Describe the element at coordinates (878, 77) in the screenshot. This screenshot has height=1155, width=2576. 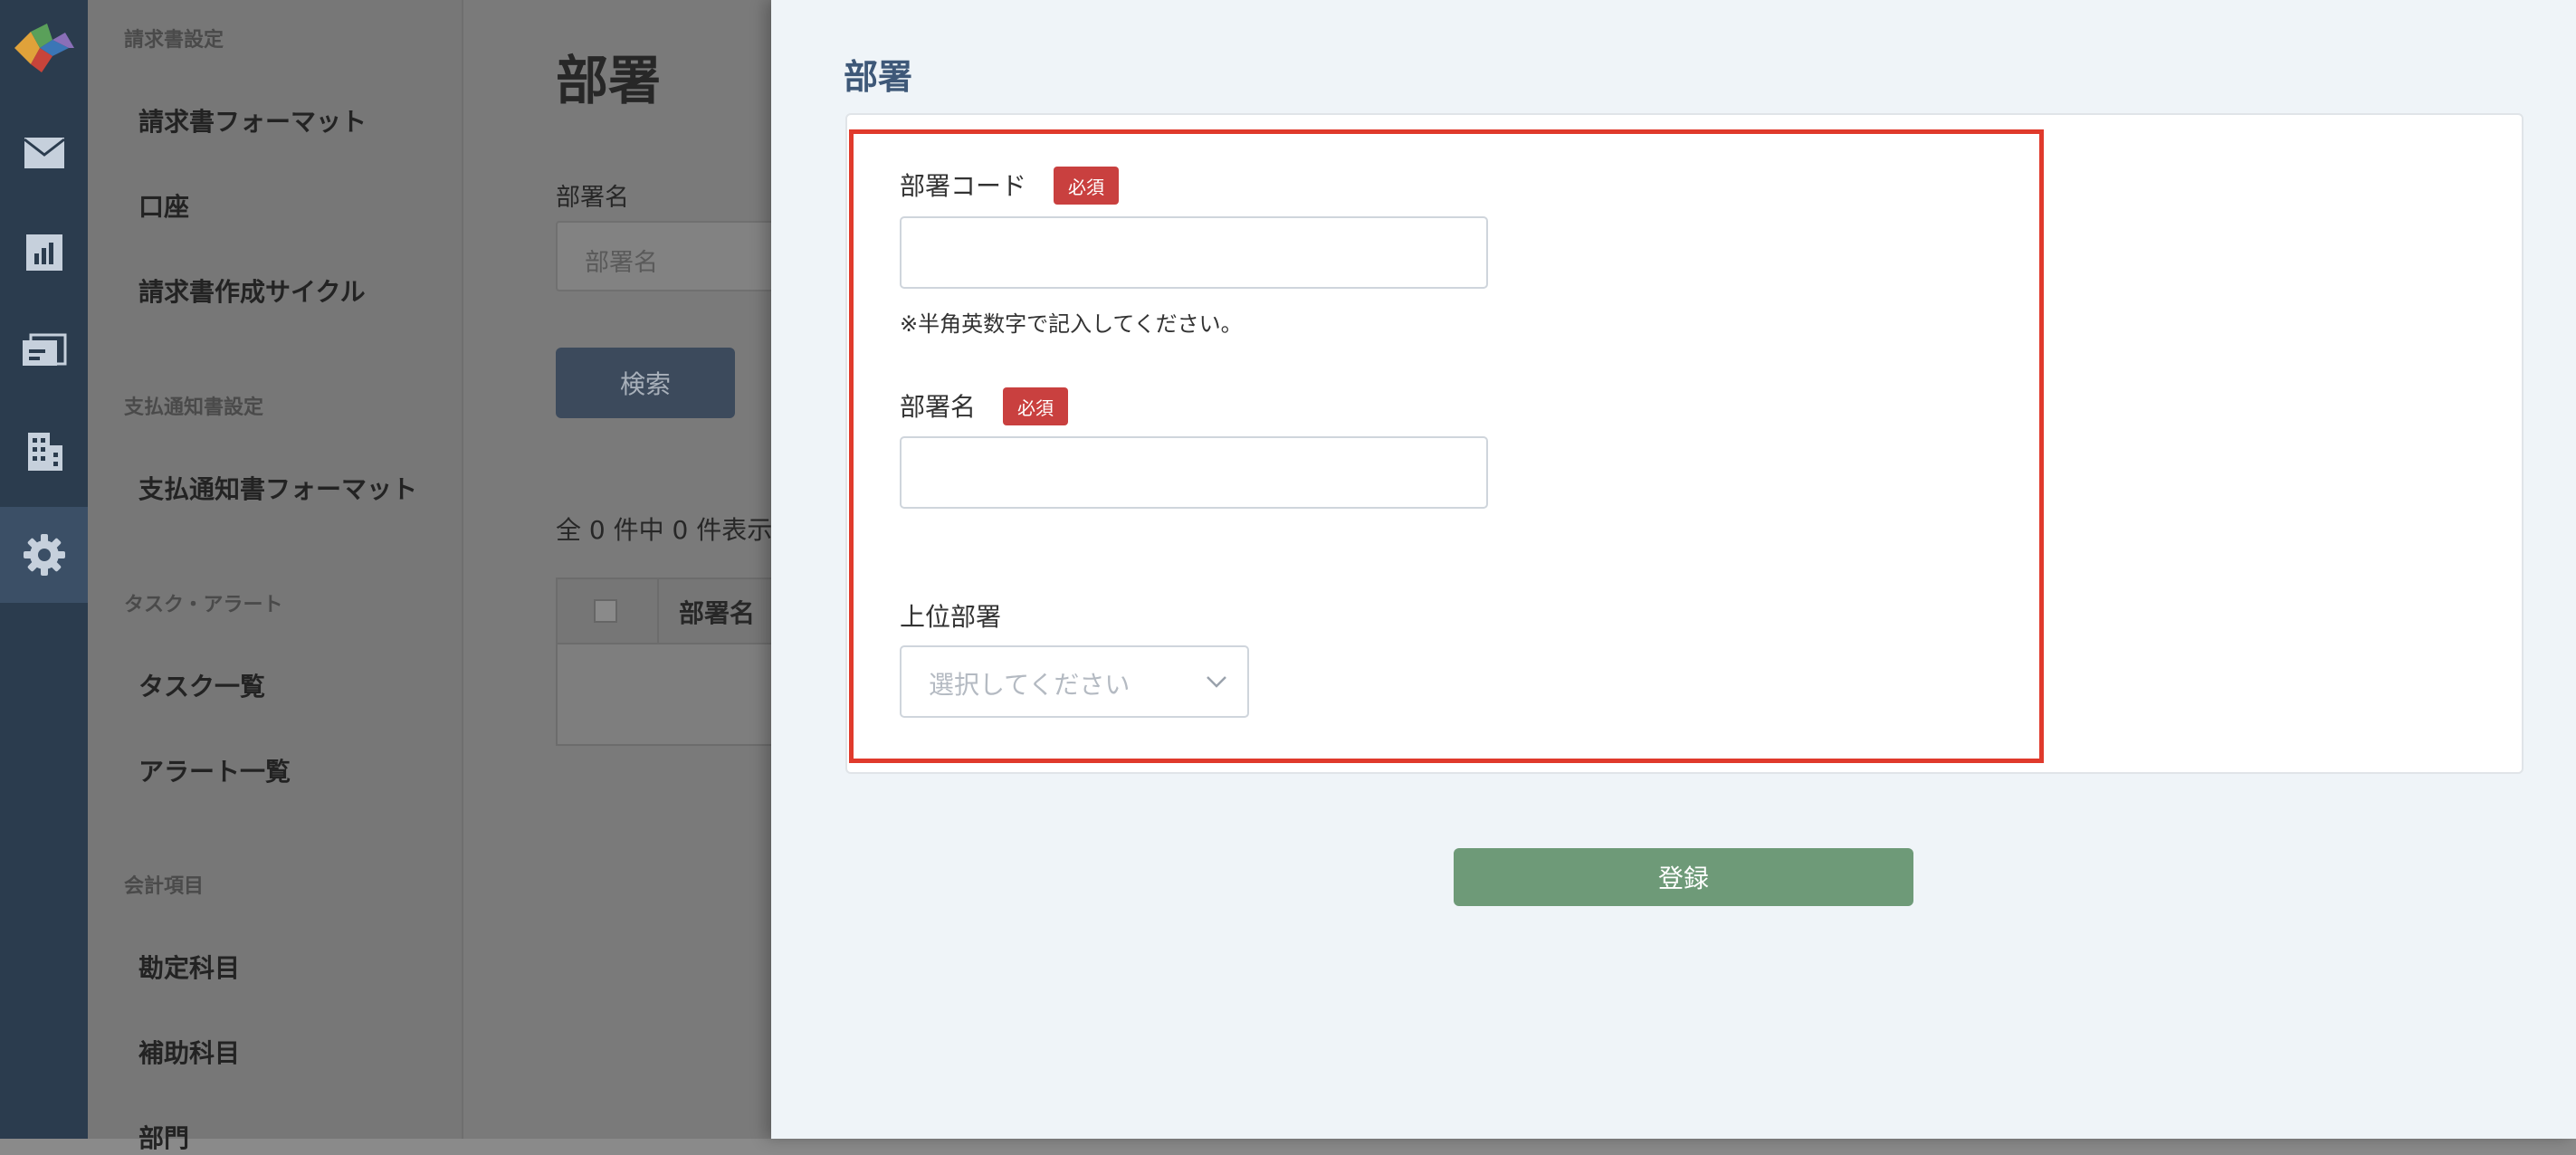
I see `drawer-title: 部署` at that location.